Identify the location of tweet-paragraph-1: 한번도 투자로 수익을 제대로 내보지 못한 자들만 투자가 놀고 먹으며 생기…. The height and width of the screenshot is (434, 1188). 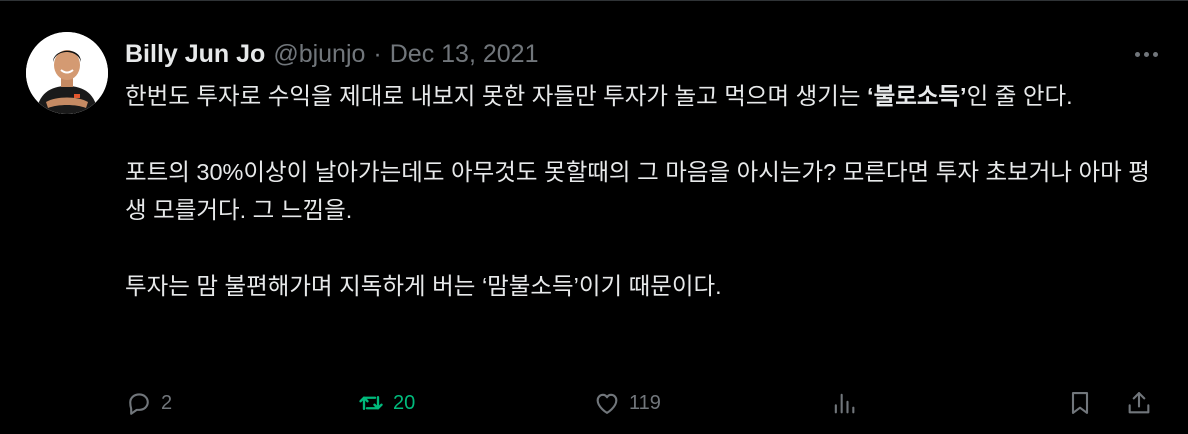
(645, 96).